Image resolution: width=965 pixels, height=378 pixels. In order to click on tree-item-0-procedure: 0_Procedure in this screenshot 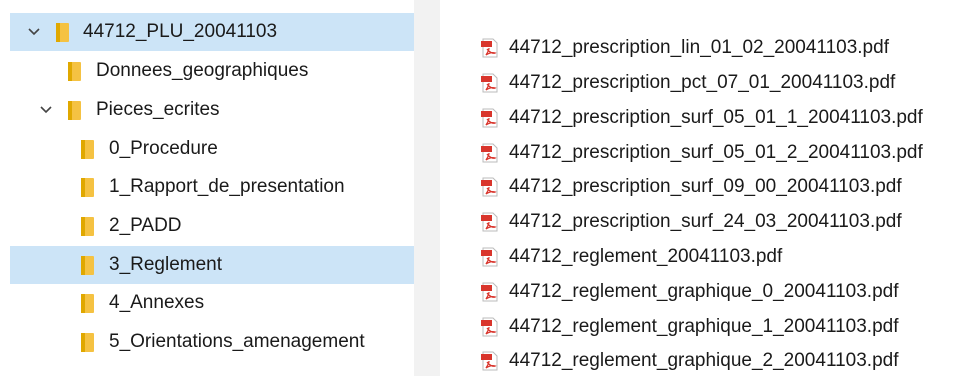, I will do `click(212, 149)`.